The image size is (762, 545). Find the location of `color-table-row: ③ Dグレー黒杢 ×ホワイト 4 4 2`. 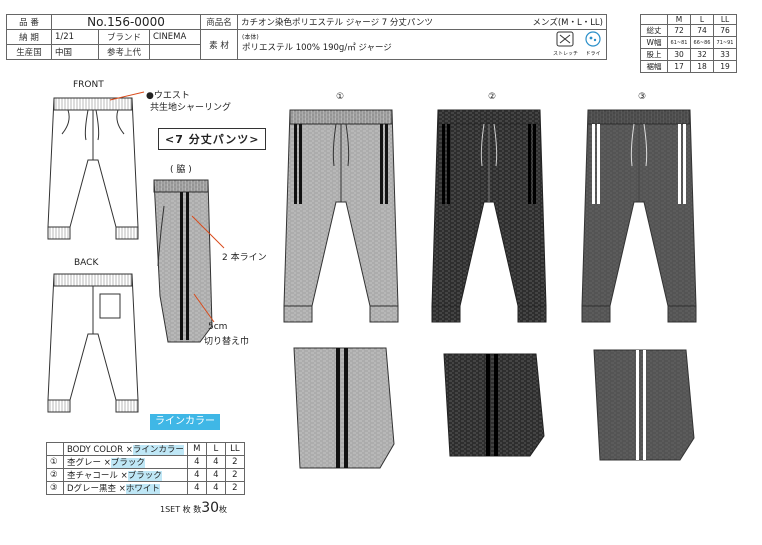

color-table-row: ③ Dグレー黒杢 ×ホワイト 4 4 2 is located at coordinates (145, 488).